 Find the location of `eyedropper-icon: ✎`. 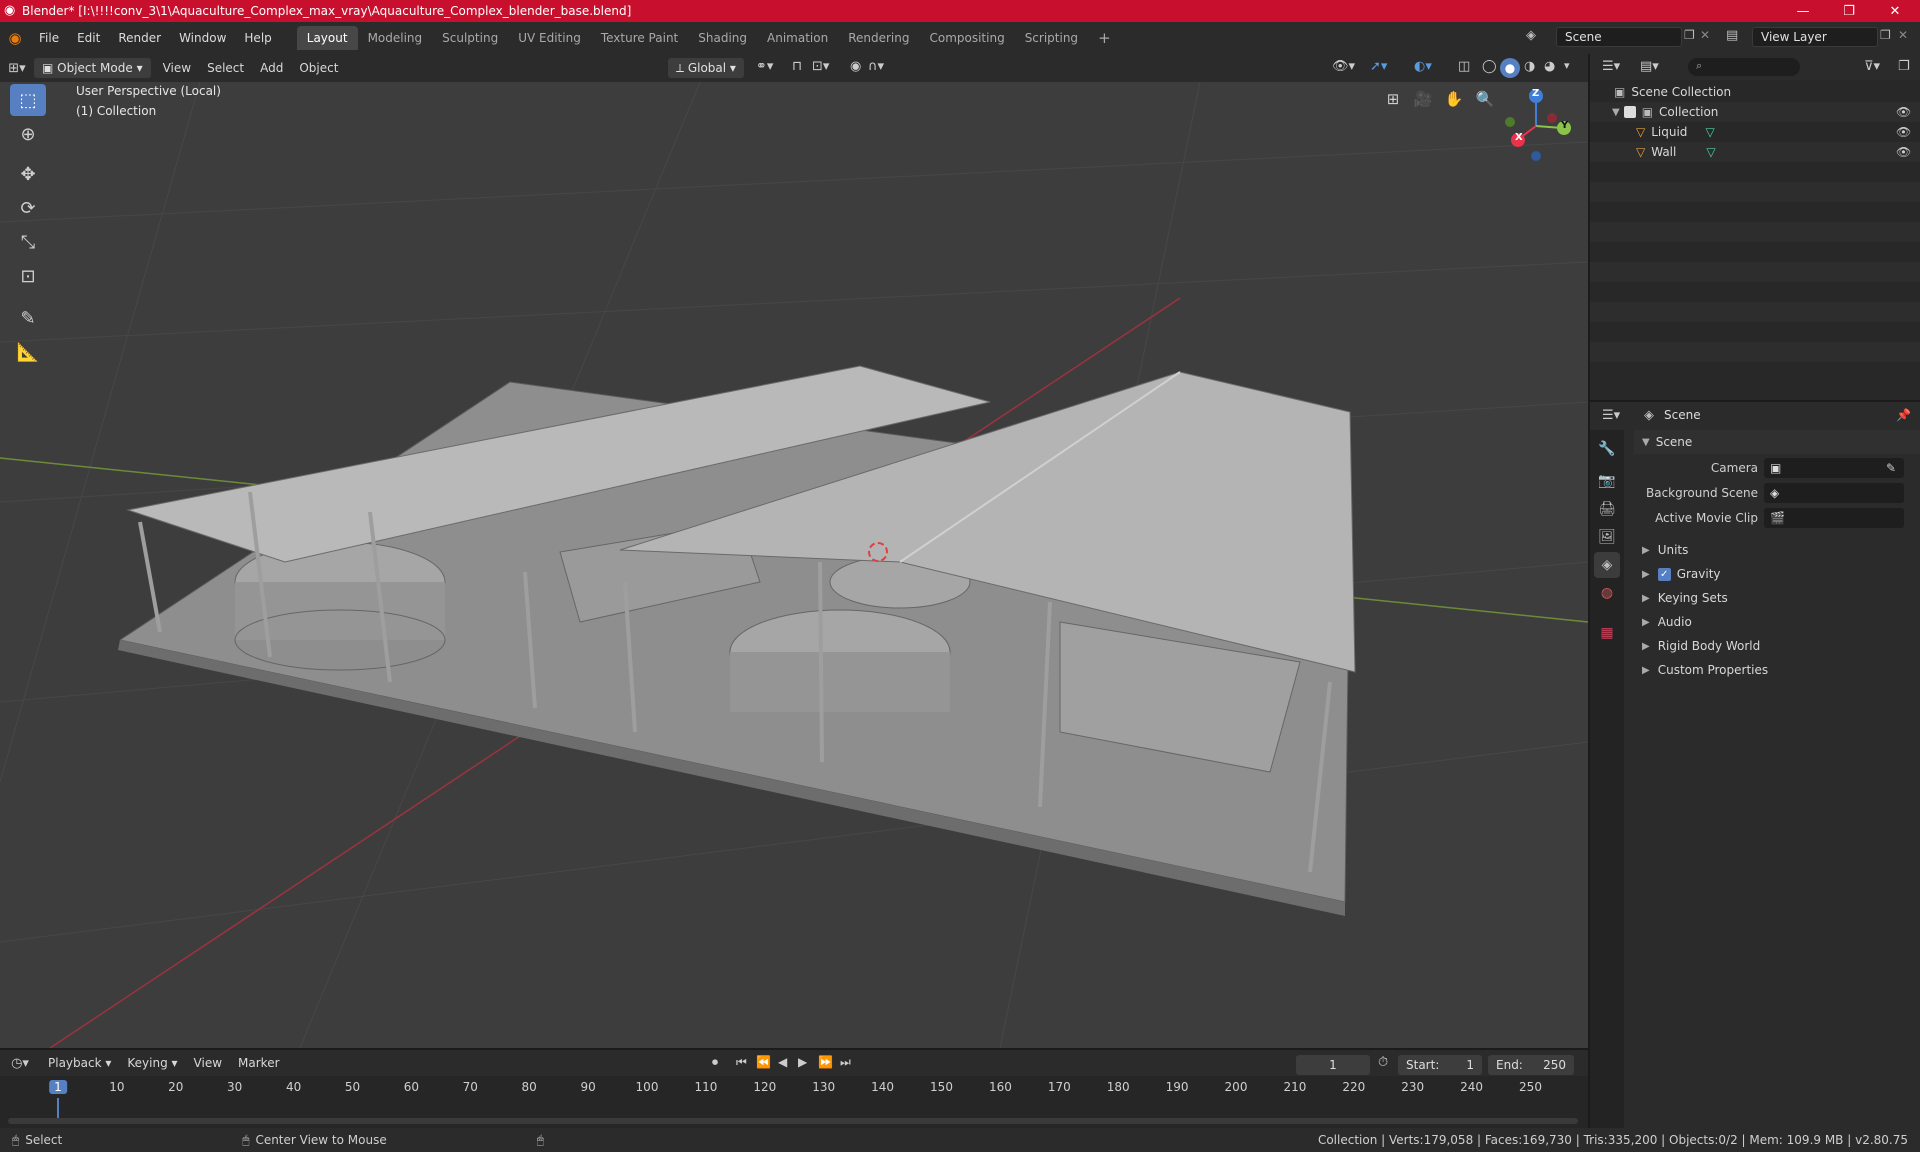

eyedropper-icon: ✎ is located at coordinates (1891, 468).